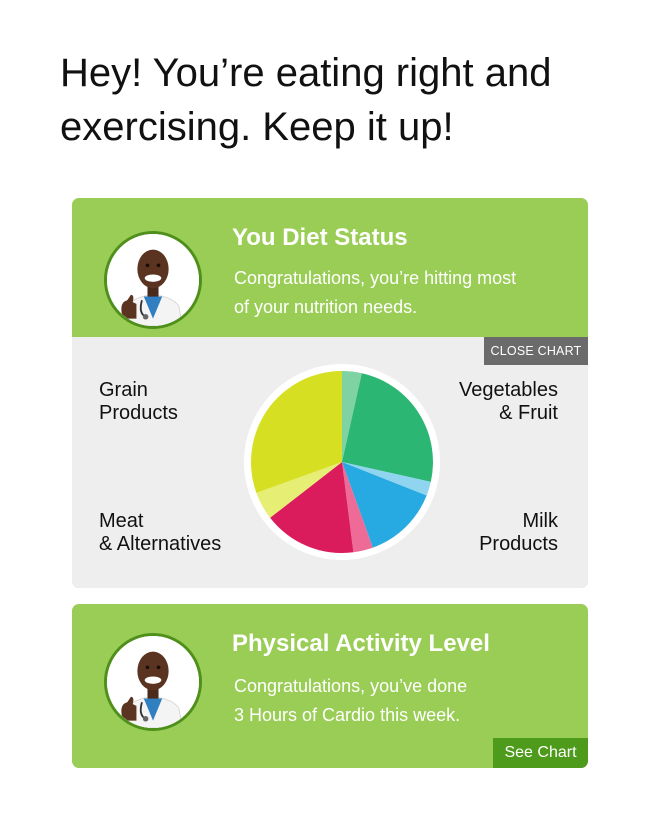  What do you see at coordinates (540, 753) in the screenshot?
I see `see-chart-button: See Chart` at bounding box center [540, 753].